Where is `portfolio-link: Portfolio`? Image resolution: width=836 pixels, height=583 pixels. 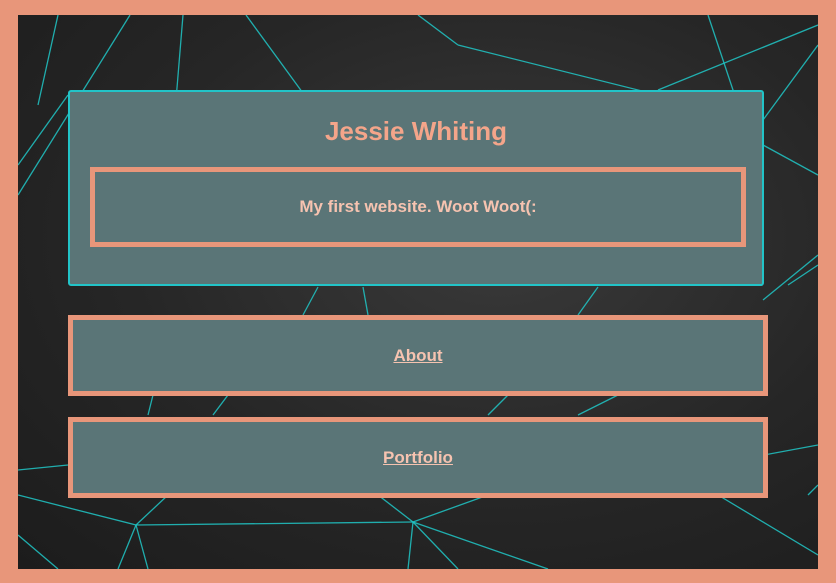
portfolio-link: Portfolio is located at coordinates (418, 458).